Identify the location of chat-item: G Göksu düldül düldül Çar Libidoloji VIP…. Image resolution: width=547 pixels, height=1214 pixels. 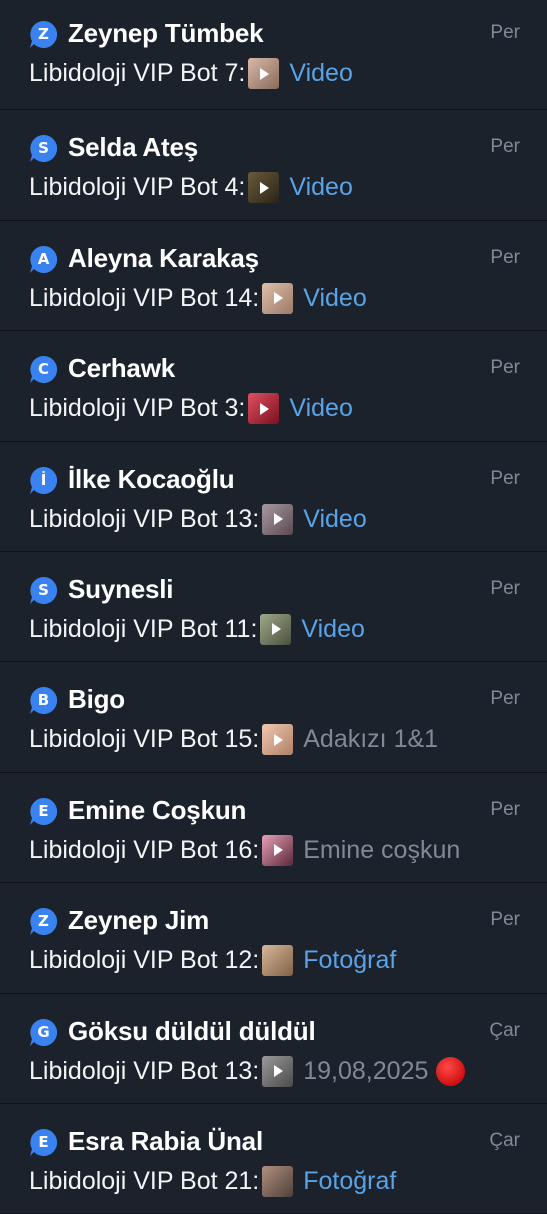
(273, 1049).